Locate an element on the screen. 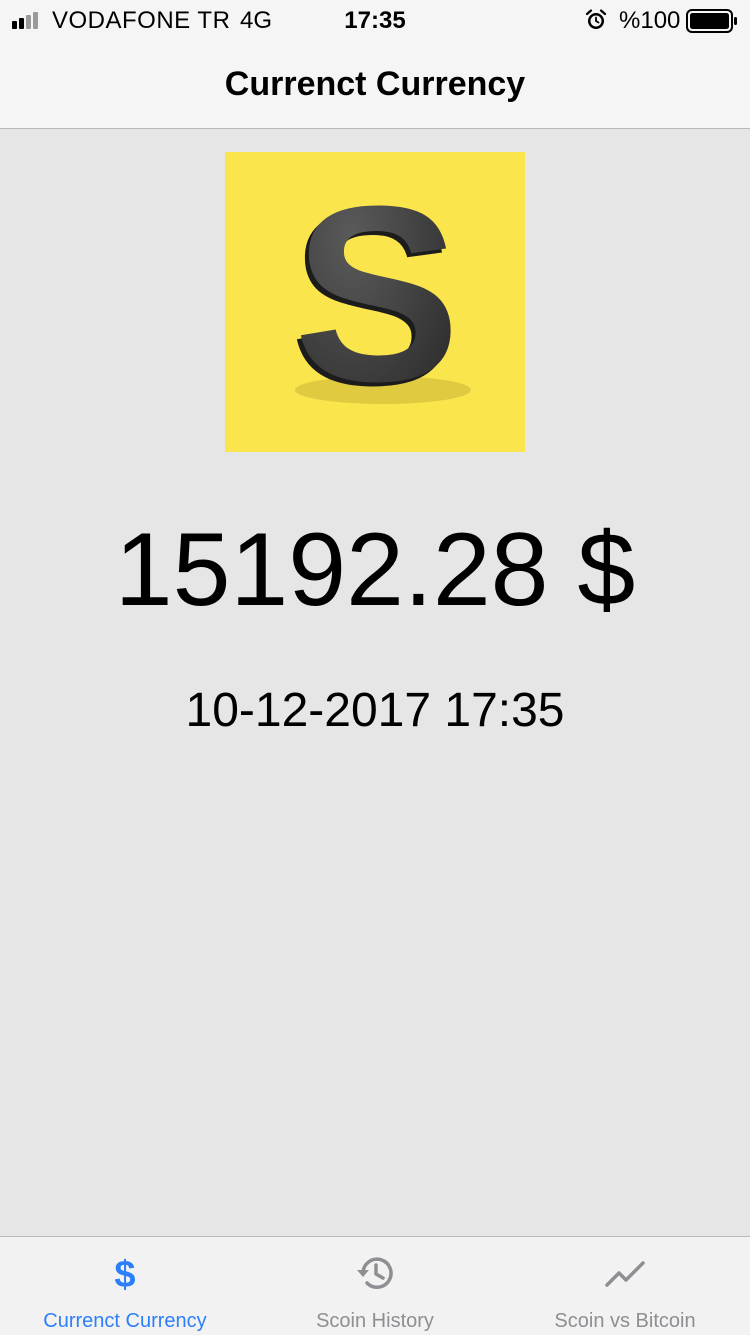 Image resolution: width=750 pixels, height=1335 pixels. tab-scoin-history: Scoin History is located at coordinates (375, 1286).